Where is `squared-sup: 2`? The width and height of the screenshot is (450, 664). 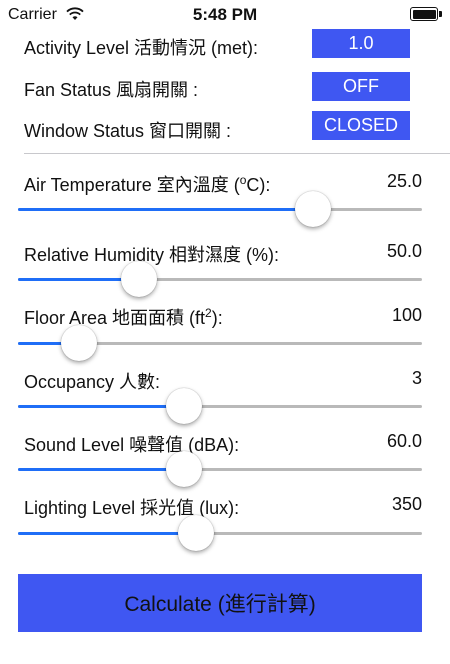
squared-sup: 2 is located at coordinates (208, 313).